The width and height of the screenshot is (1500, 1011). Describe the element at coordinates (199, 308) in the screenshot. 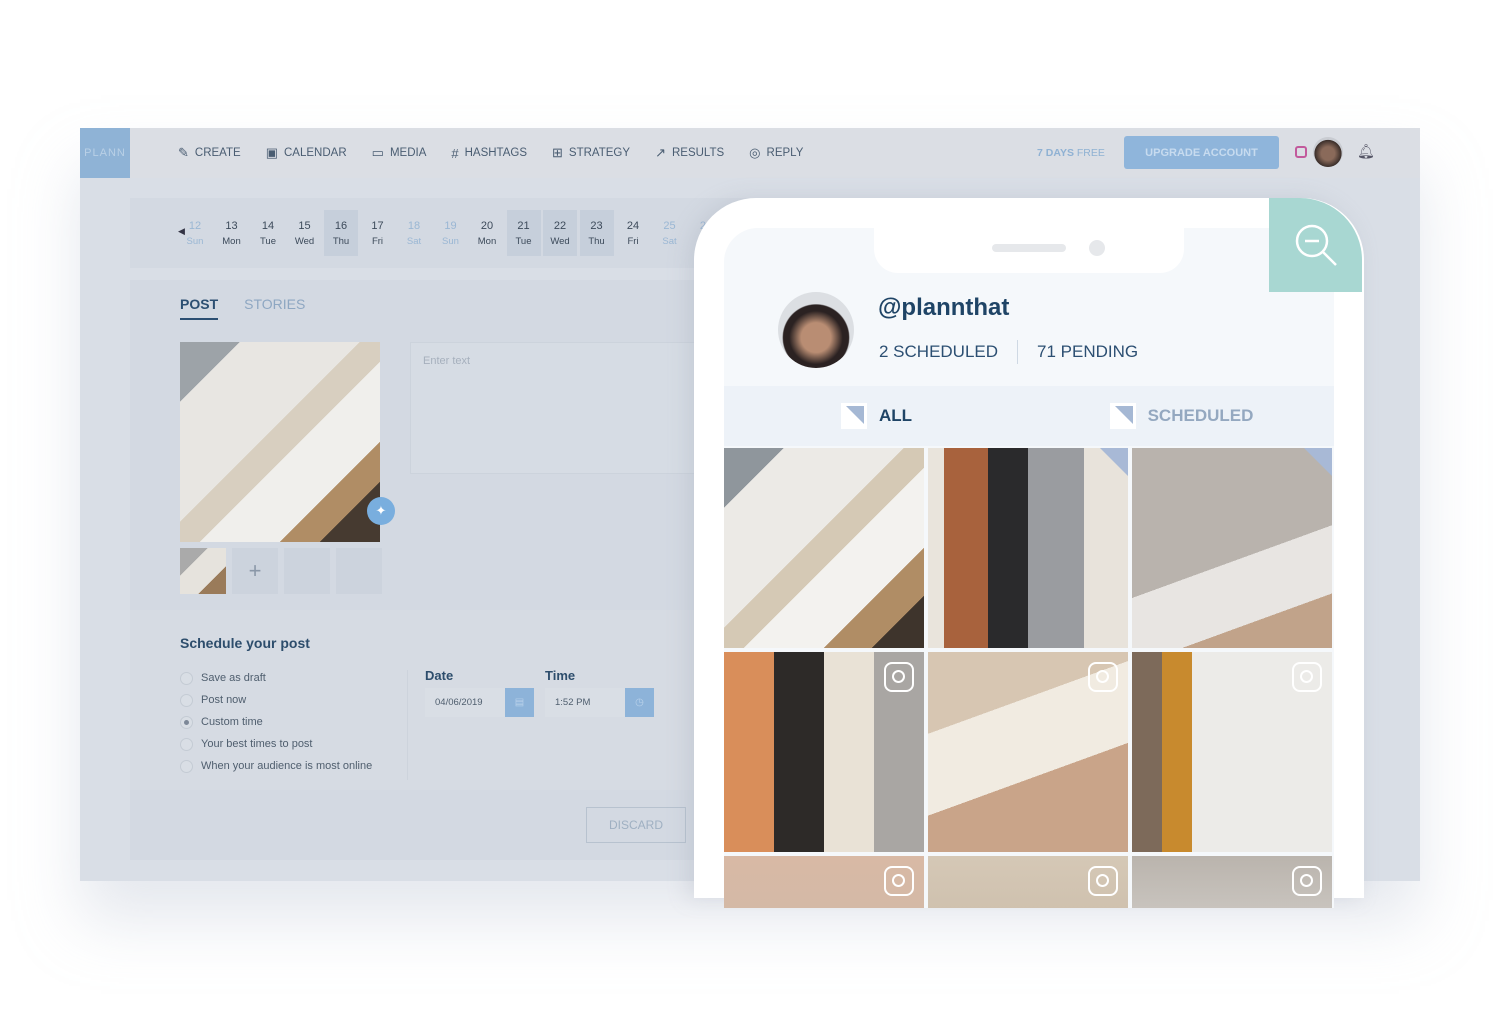

I see `tab-post: POST` at that location.